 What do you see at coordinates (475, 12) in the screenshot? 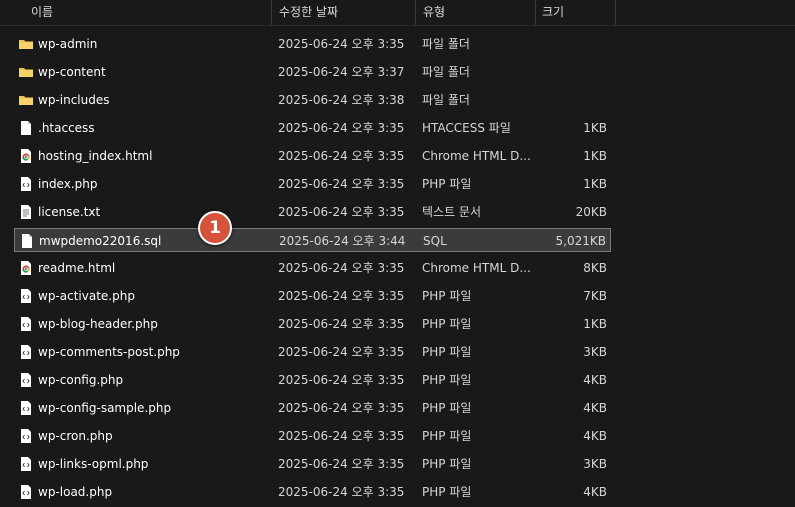
I see `column-type-header: 유형` at bounding box center [475, 12].